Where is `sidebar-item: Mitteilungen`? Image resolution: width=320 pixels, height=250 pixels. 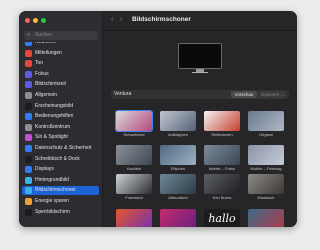 sidebar-item: Mitteilungen is located at coordinates (60, 53).